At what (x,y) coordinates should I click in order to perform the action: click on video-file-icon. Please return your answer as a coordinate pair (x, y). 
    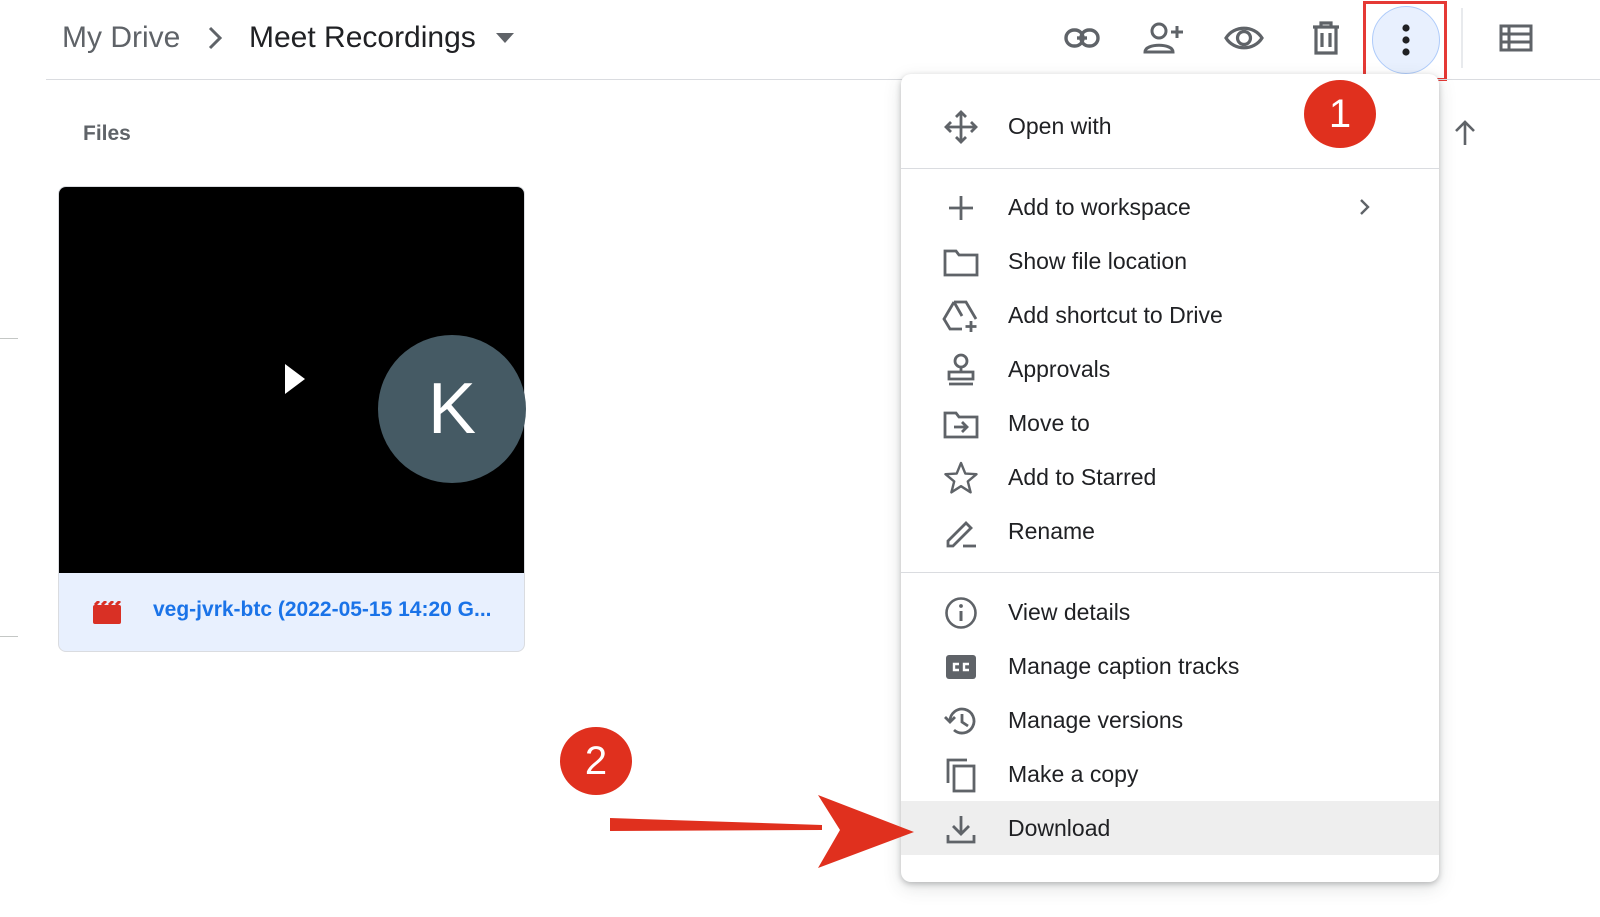
    Looking at the image, I should click on (107, 612).